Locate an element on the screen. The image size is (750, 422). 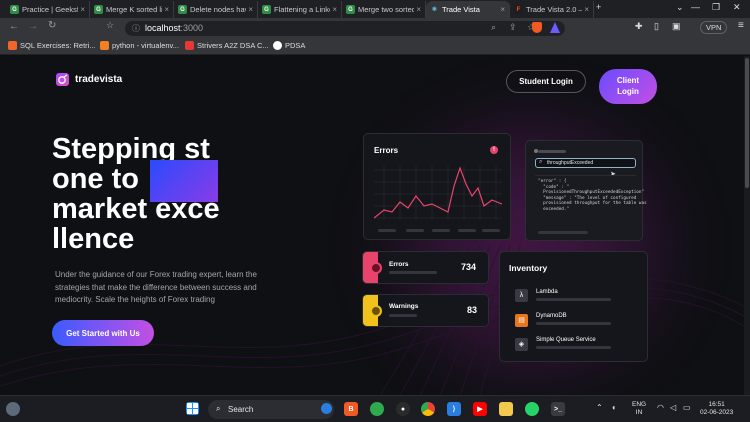
page-scrollbar is located at coordinates (747, 225).